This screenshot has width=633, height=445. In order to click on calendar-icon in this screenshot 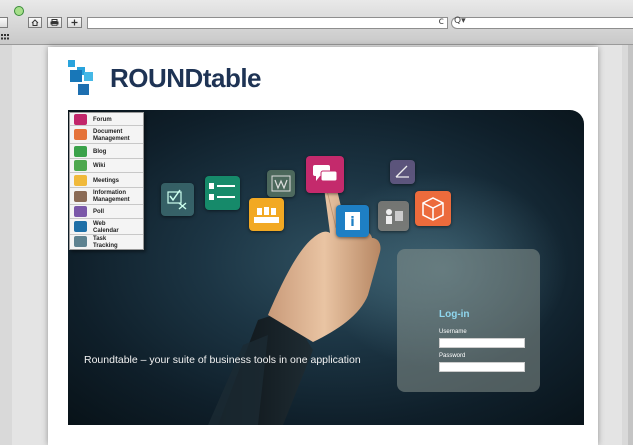, I will do `click(80, 226)`.